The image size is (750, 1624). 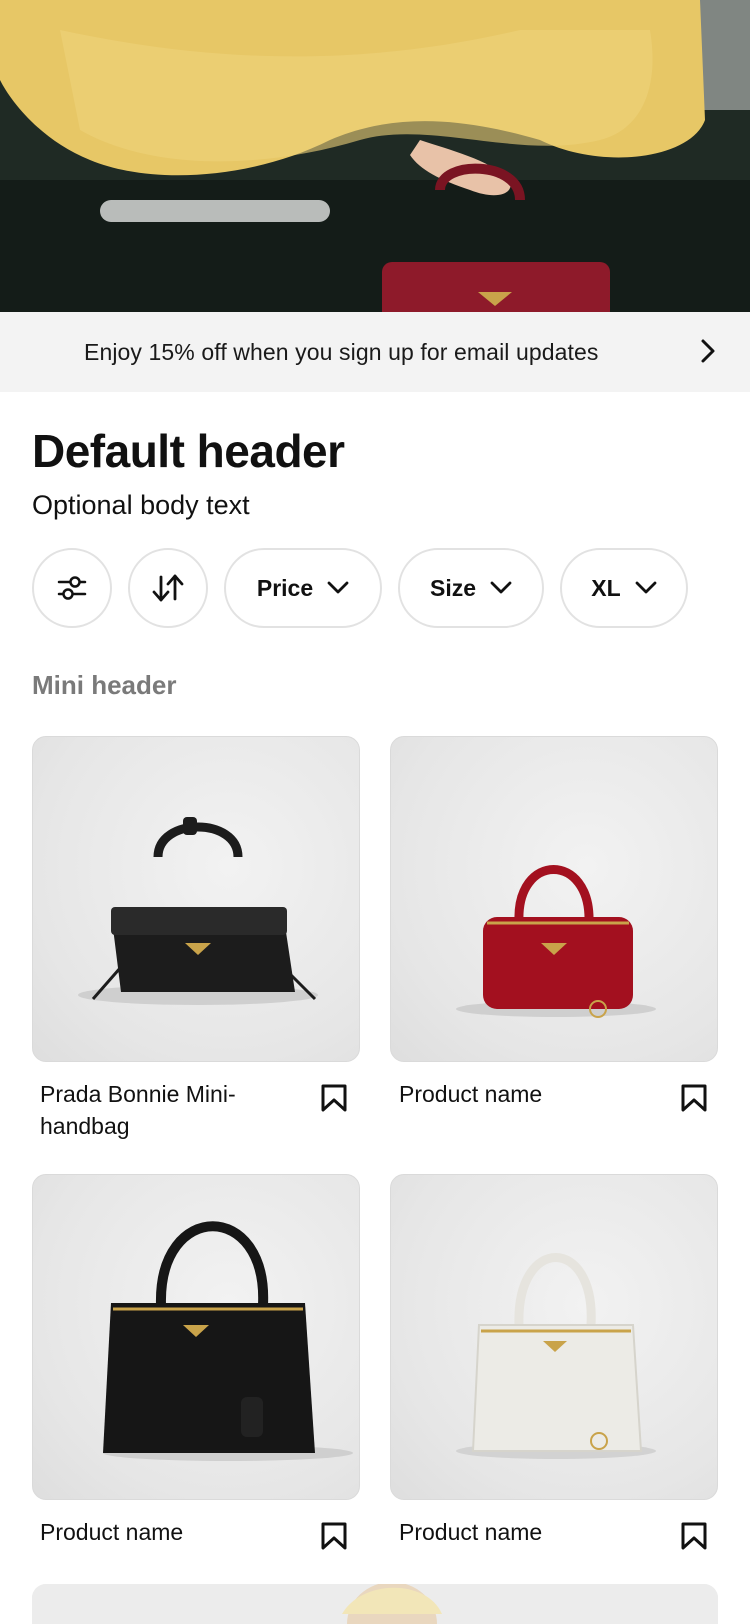 What do you see at coordinates (188, 451) in the screenshot?
I see `page-title: Default header` at bounding box center [188, 451].